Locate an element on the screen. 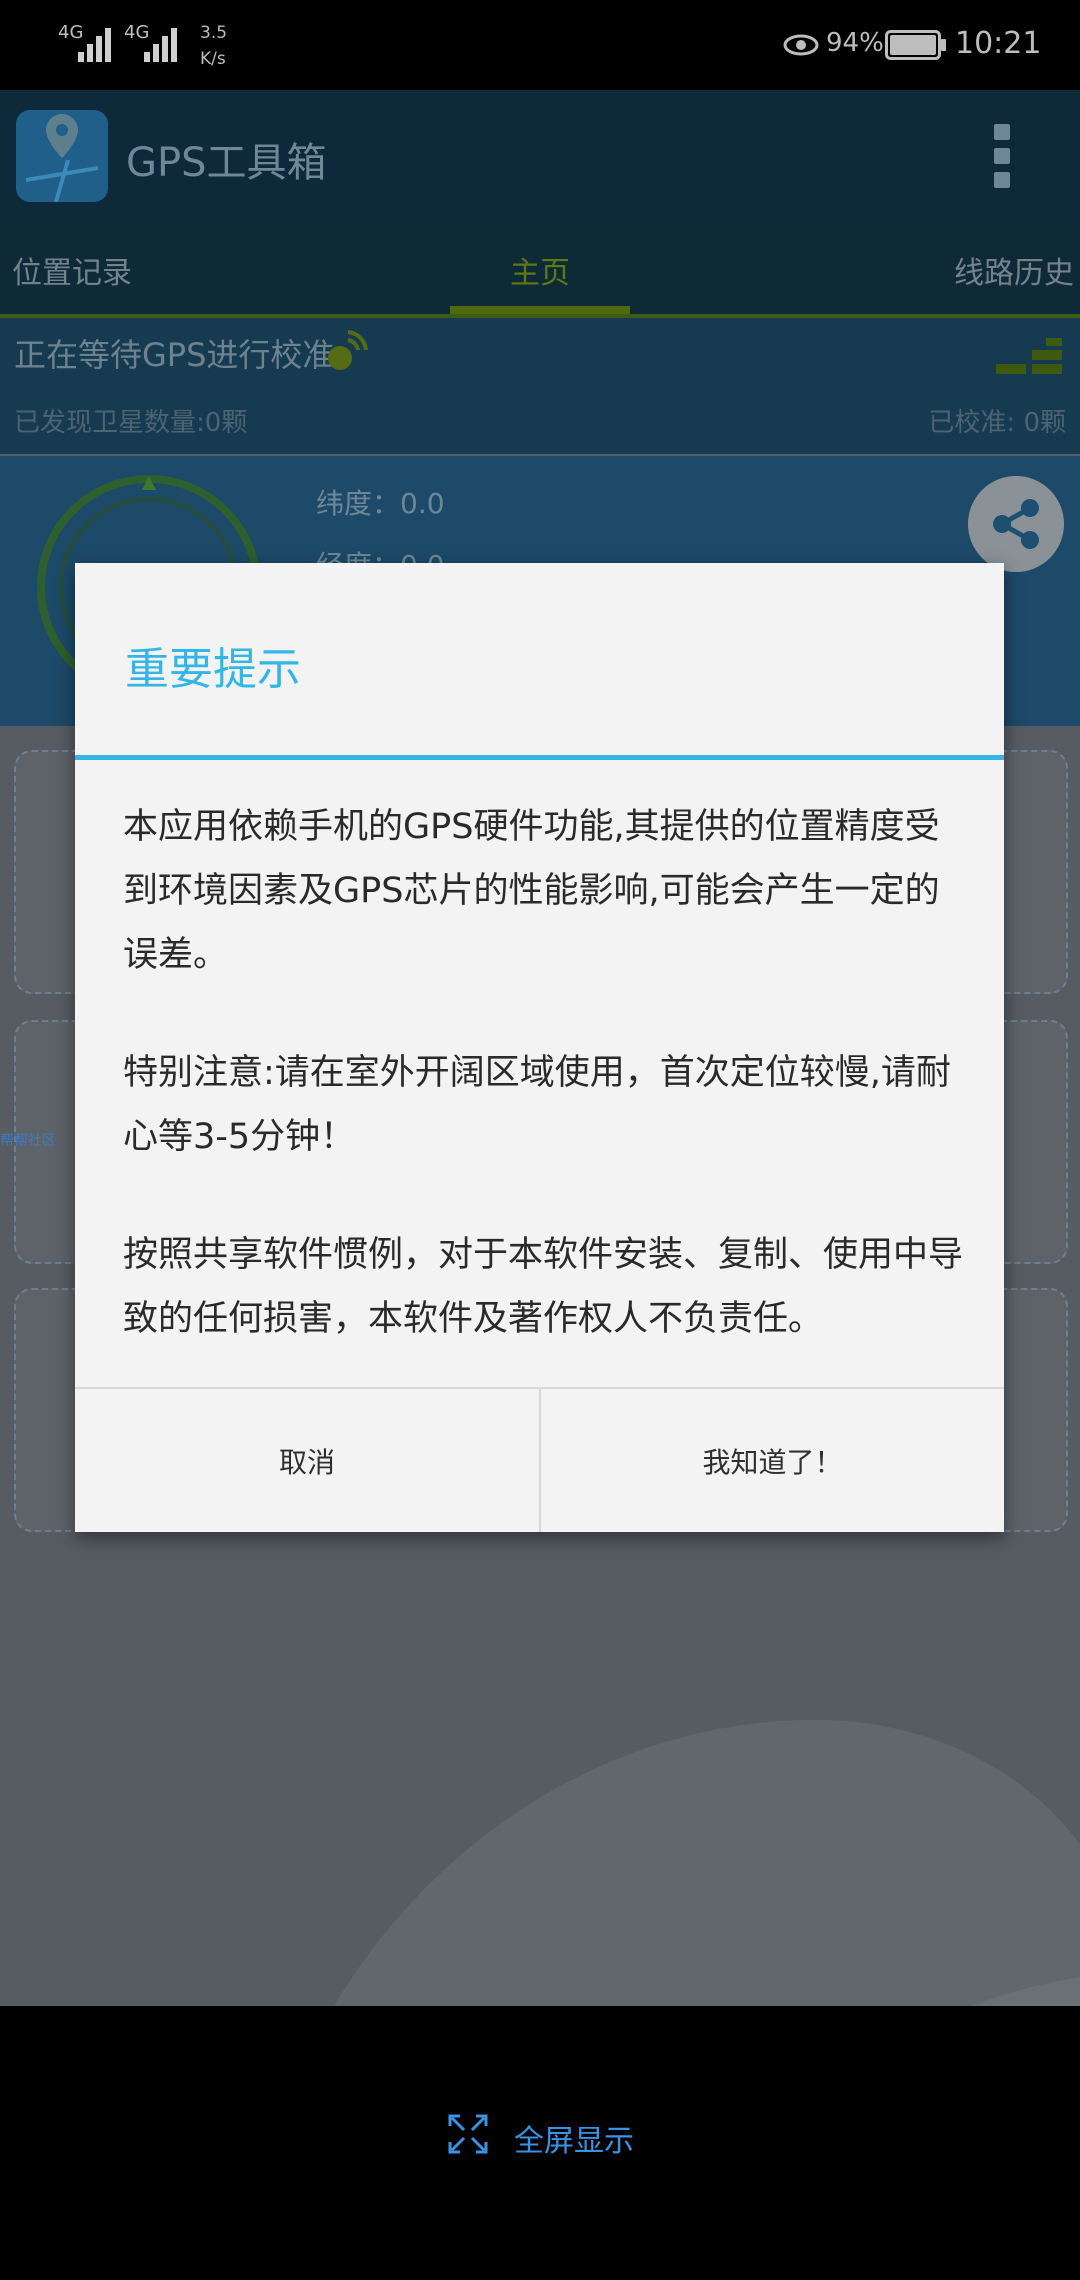  latitude-label: 纬度：0.0 is located at coordinates (380, 503).